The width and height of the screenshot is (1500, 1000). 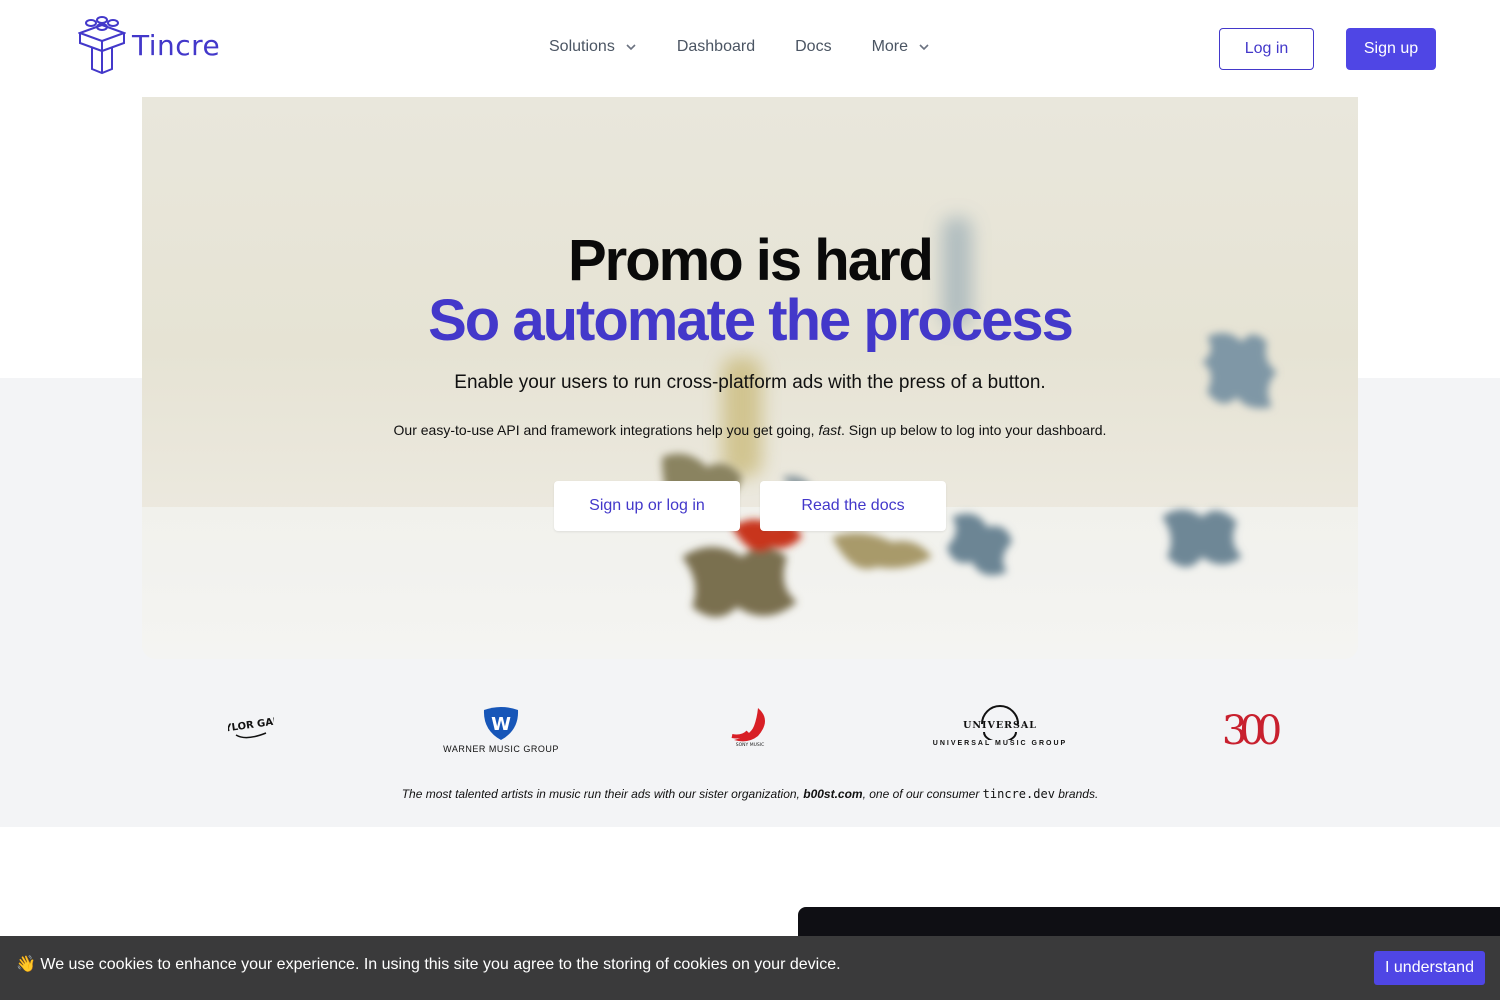 What do you see at coordinates (1076, 794) in the screenshot?
I see `logos-caption-post: brands.` at bounding box center [1076, 794].